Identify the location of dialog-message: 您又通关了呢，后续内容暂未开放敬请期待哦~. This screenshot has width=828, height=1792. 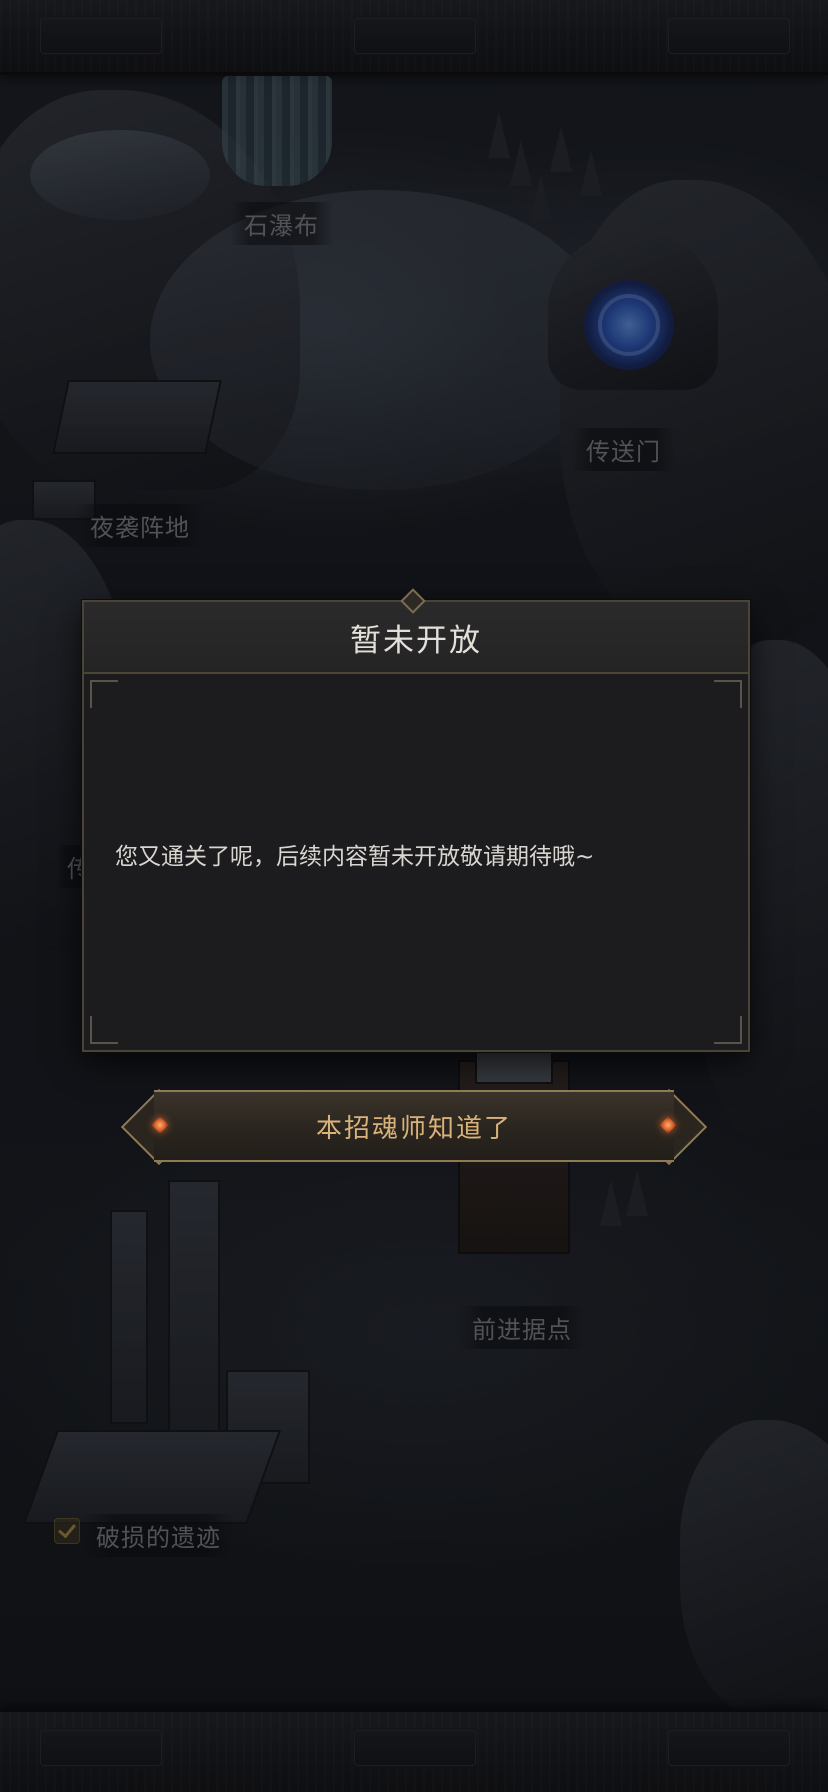
(355, 857).